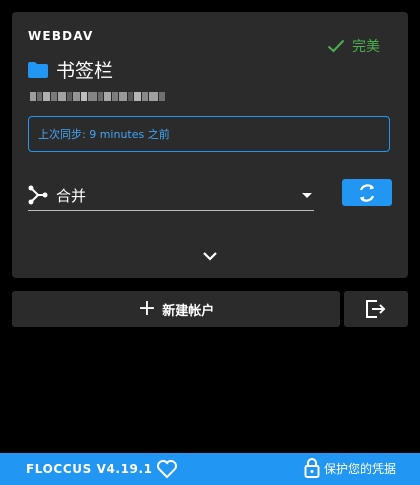 This screenshot has height=485, width=420. I want to click on folder-name: 书签栏, so click(85, 71).